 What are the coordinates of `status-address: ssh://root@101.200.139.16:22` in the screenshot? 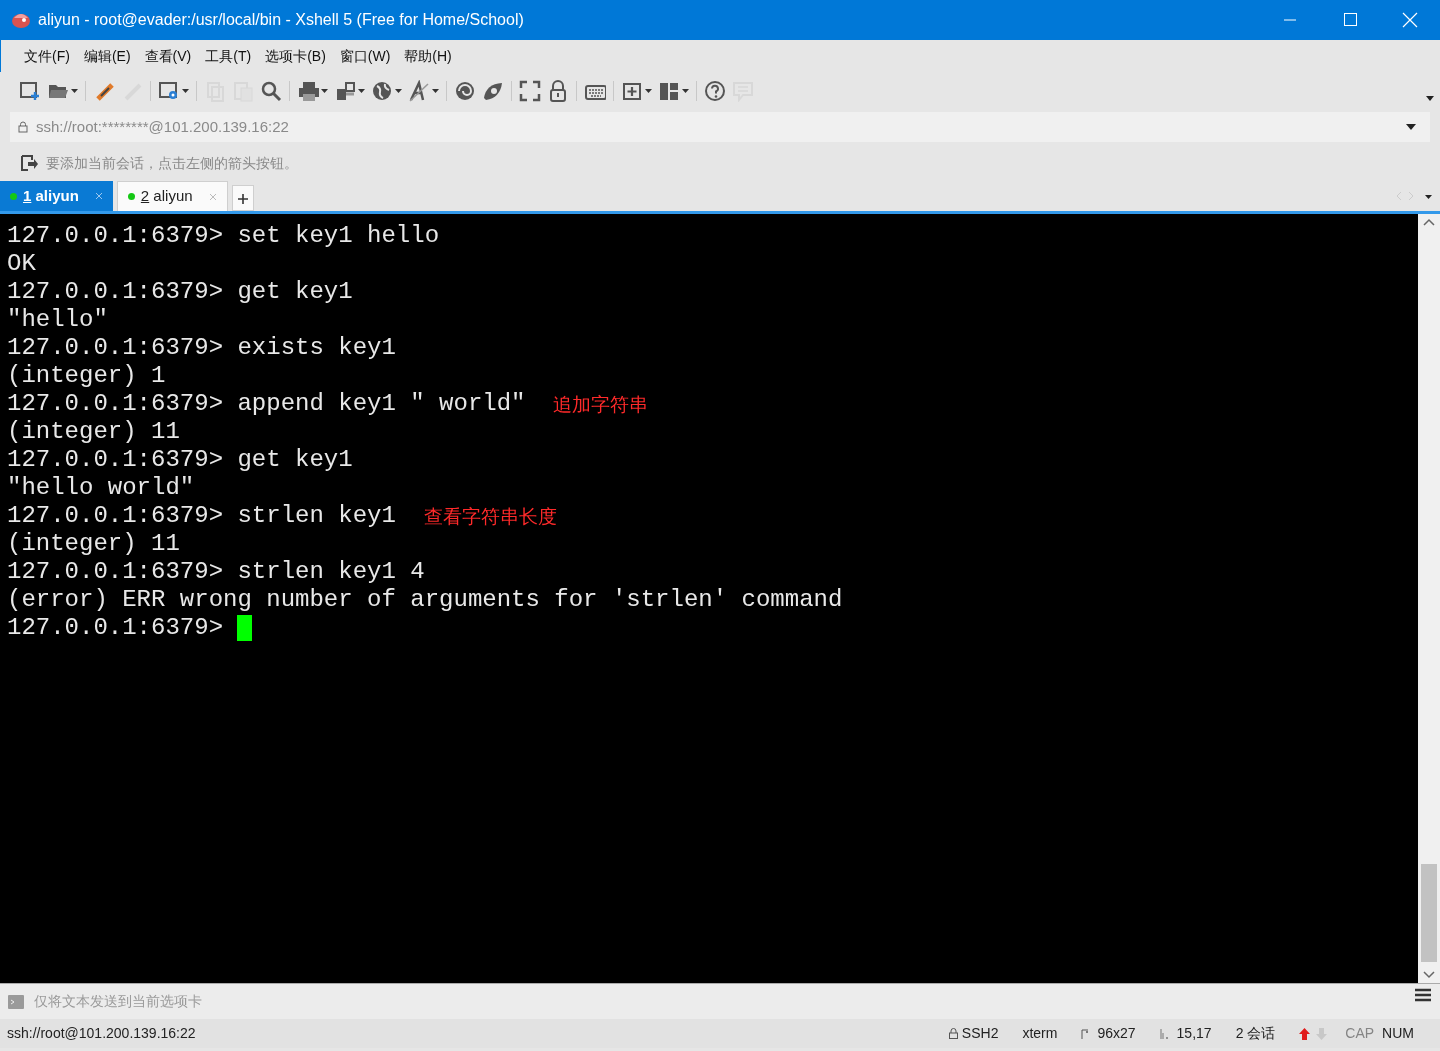 It's located at (101, 1033).